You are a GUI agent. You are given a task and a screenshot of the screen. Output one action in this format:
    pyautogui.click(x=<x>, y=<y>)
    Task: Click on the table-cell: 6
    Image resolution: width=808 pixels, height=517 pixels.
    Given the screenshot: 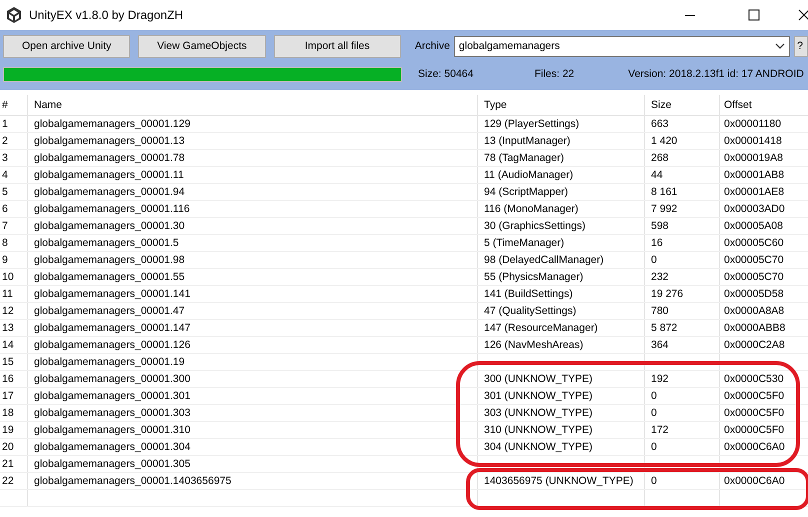 What is the action you would take?
    pyautogui.click(x=5, y=209)
    